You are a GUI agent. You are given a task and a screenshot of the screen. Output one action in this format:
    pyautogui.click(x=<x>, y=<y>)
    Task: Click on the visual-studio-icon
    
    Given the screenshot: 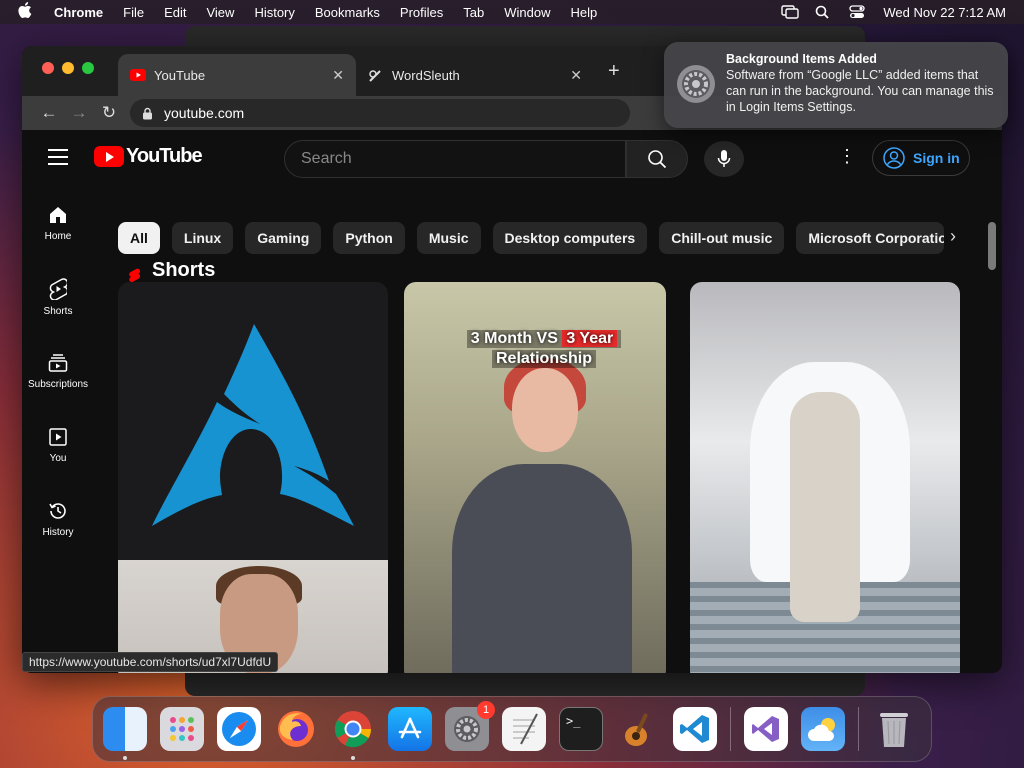 What is the action you would take?
    pyautogui.click(x=766, y=729)
    